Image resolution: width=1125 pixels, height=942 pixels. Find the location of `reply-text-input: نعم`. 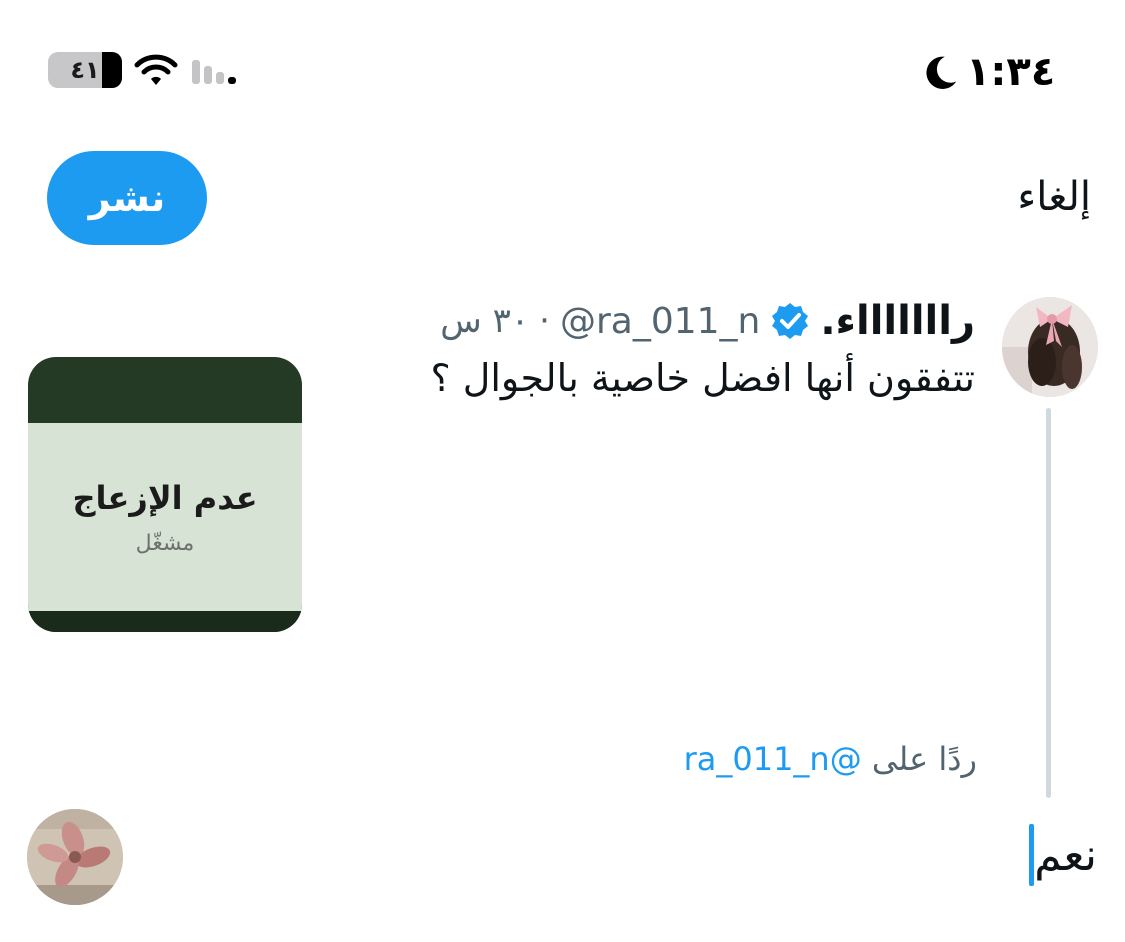

reply-text-input: نعم is located at coordinates (1063, 855).